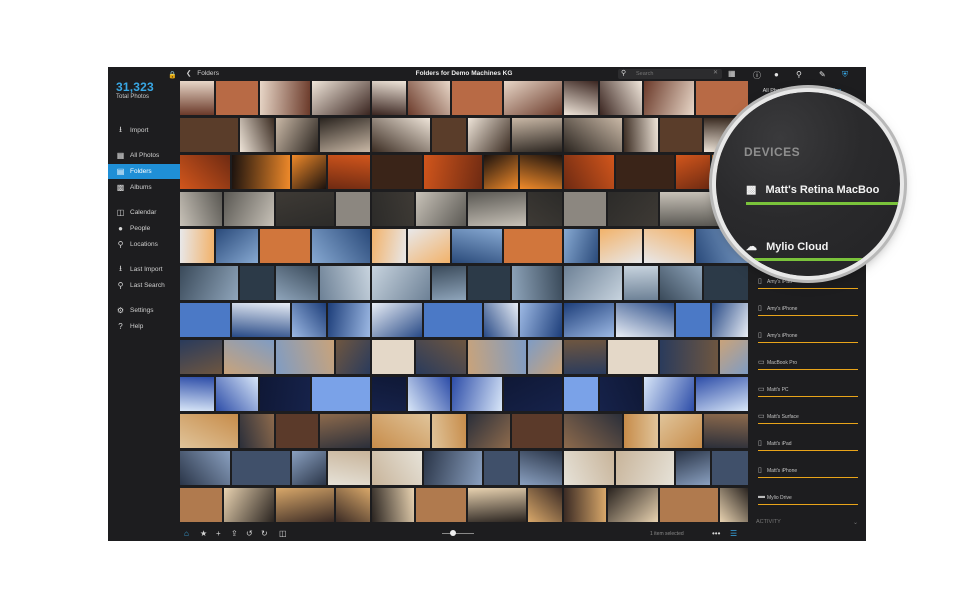 The height and width of the screenshot is (600, 960). I want to click on rotate-right-icon: ↻, so click(264, 533).